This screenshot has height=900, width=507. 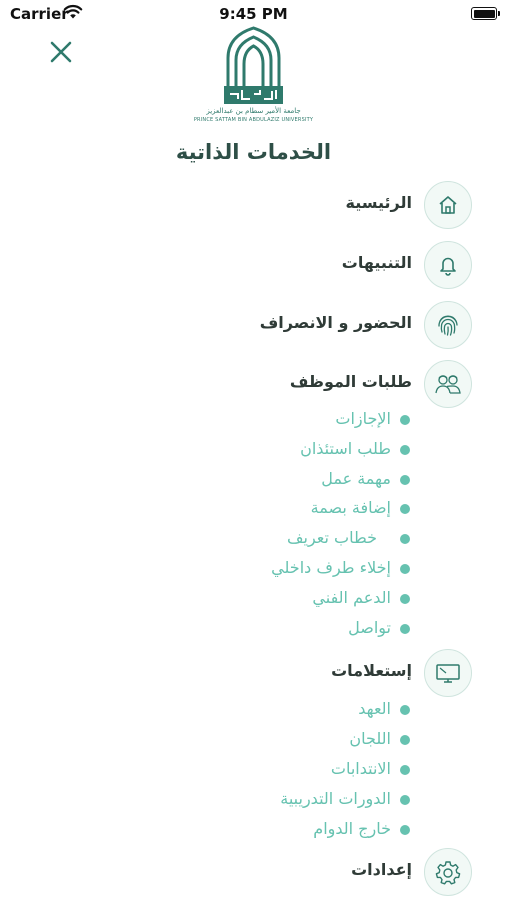 What do you see at coordinates (376, 262) in the screenshot?
I see `menu-label-notifications: التنبيهات` at bounding box center [376, 262].